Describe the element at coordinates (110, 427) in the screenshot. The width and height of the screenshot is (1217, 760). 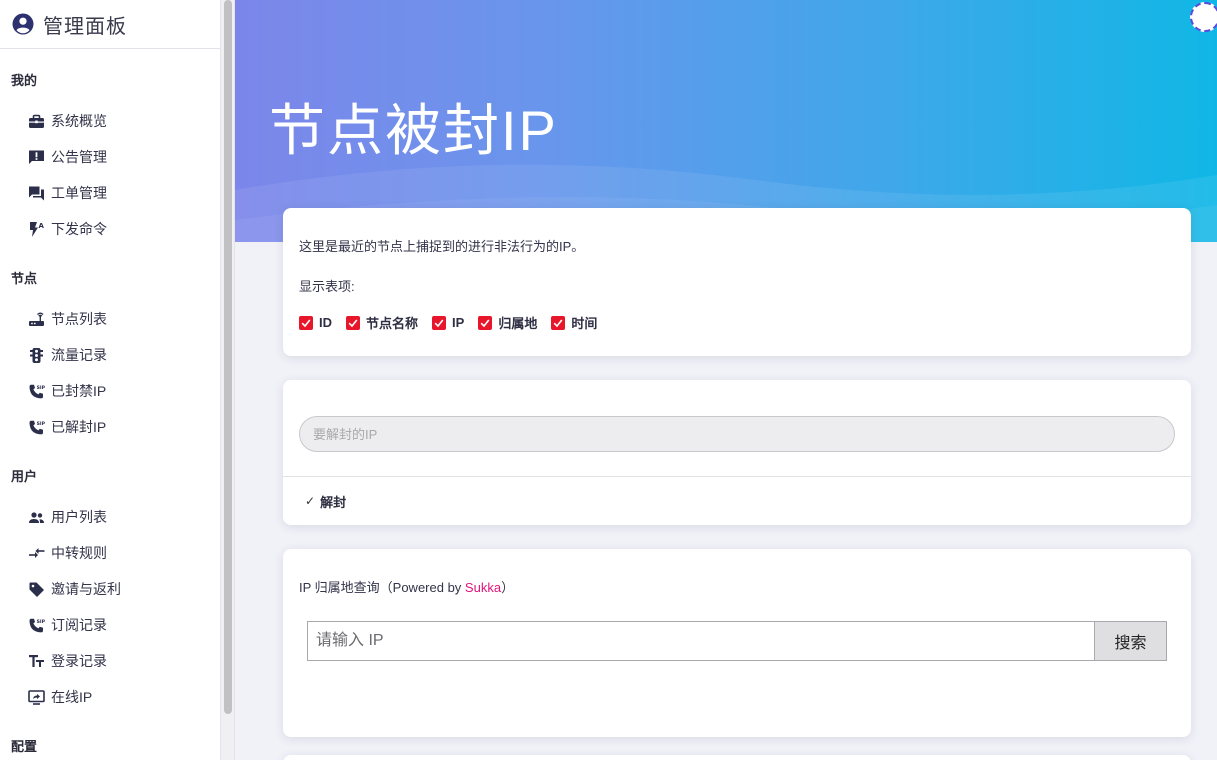
I see `sidebar-item-unbanned-ip: SIP 已解封IP` at that location.